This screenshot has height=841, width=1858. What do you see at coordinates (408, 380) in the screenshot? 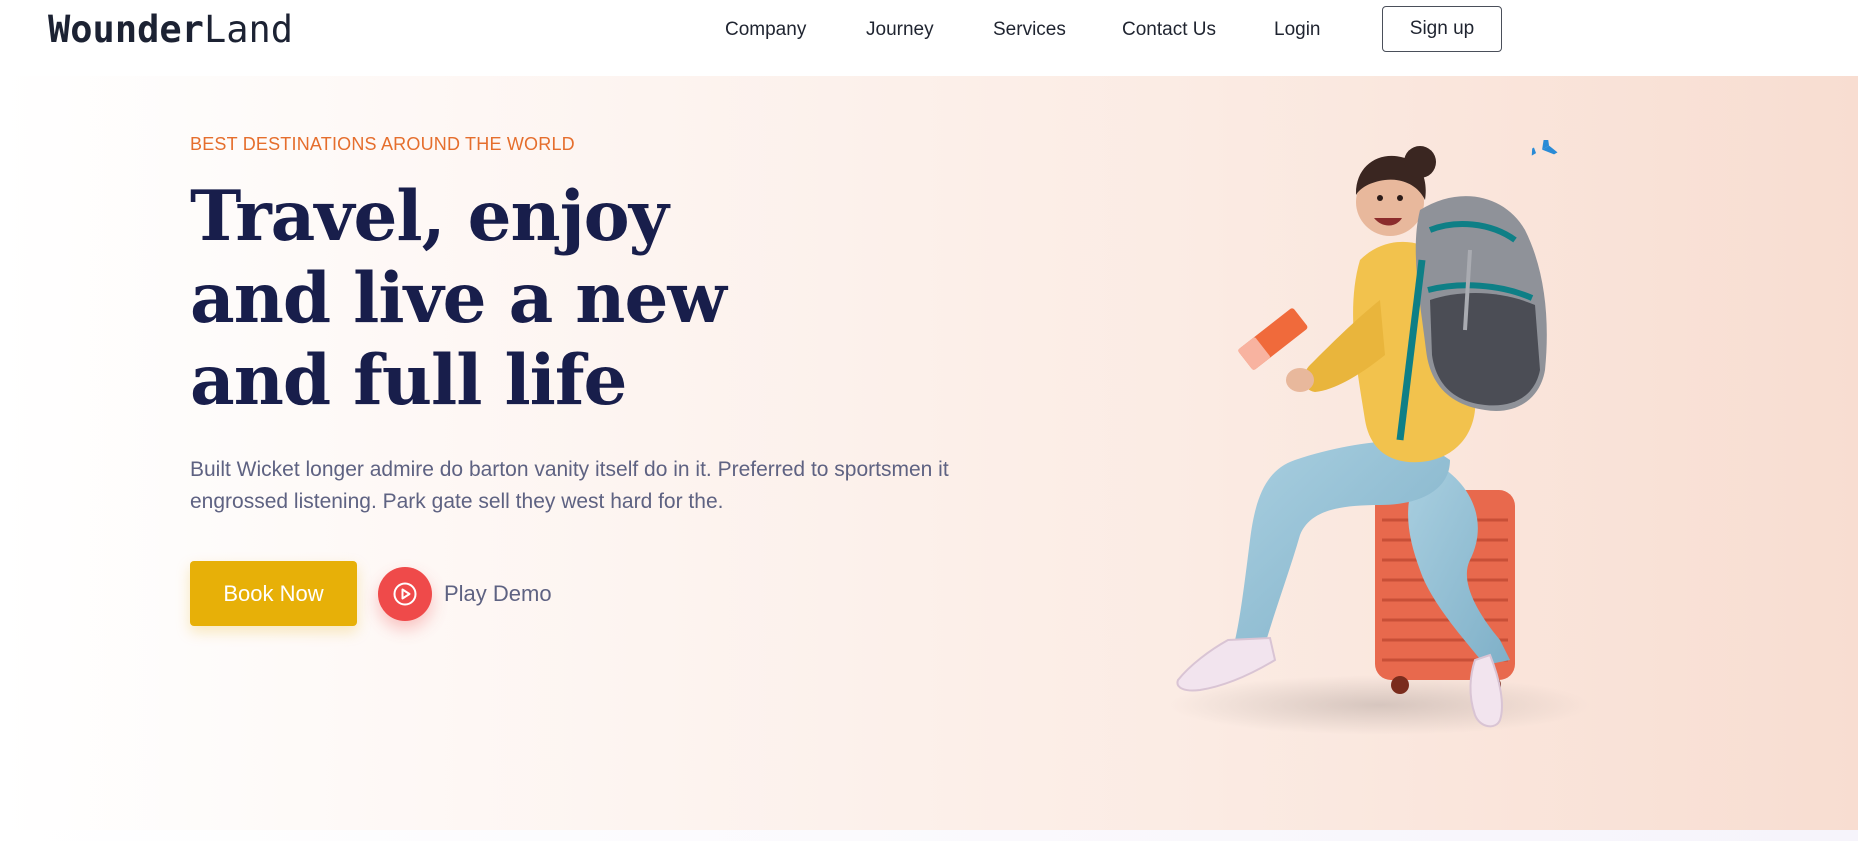
I see `headline-line-3: and full life` at bounding box center [408, 380].